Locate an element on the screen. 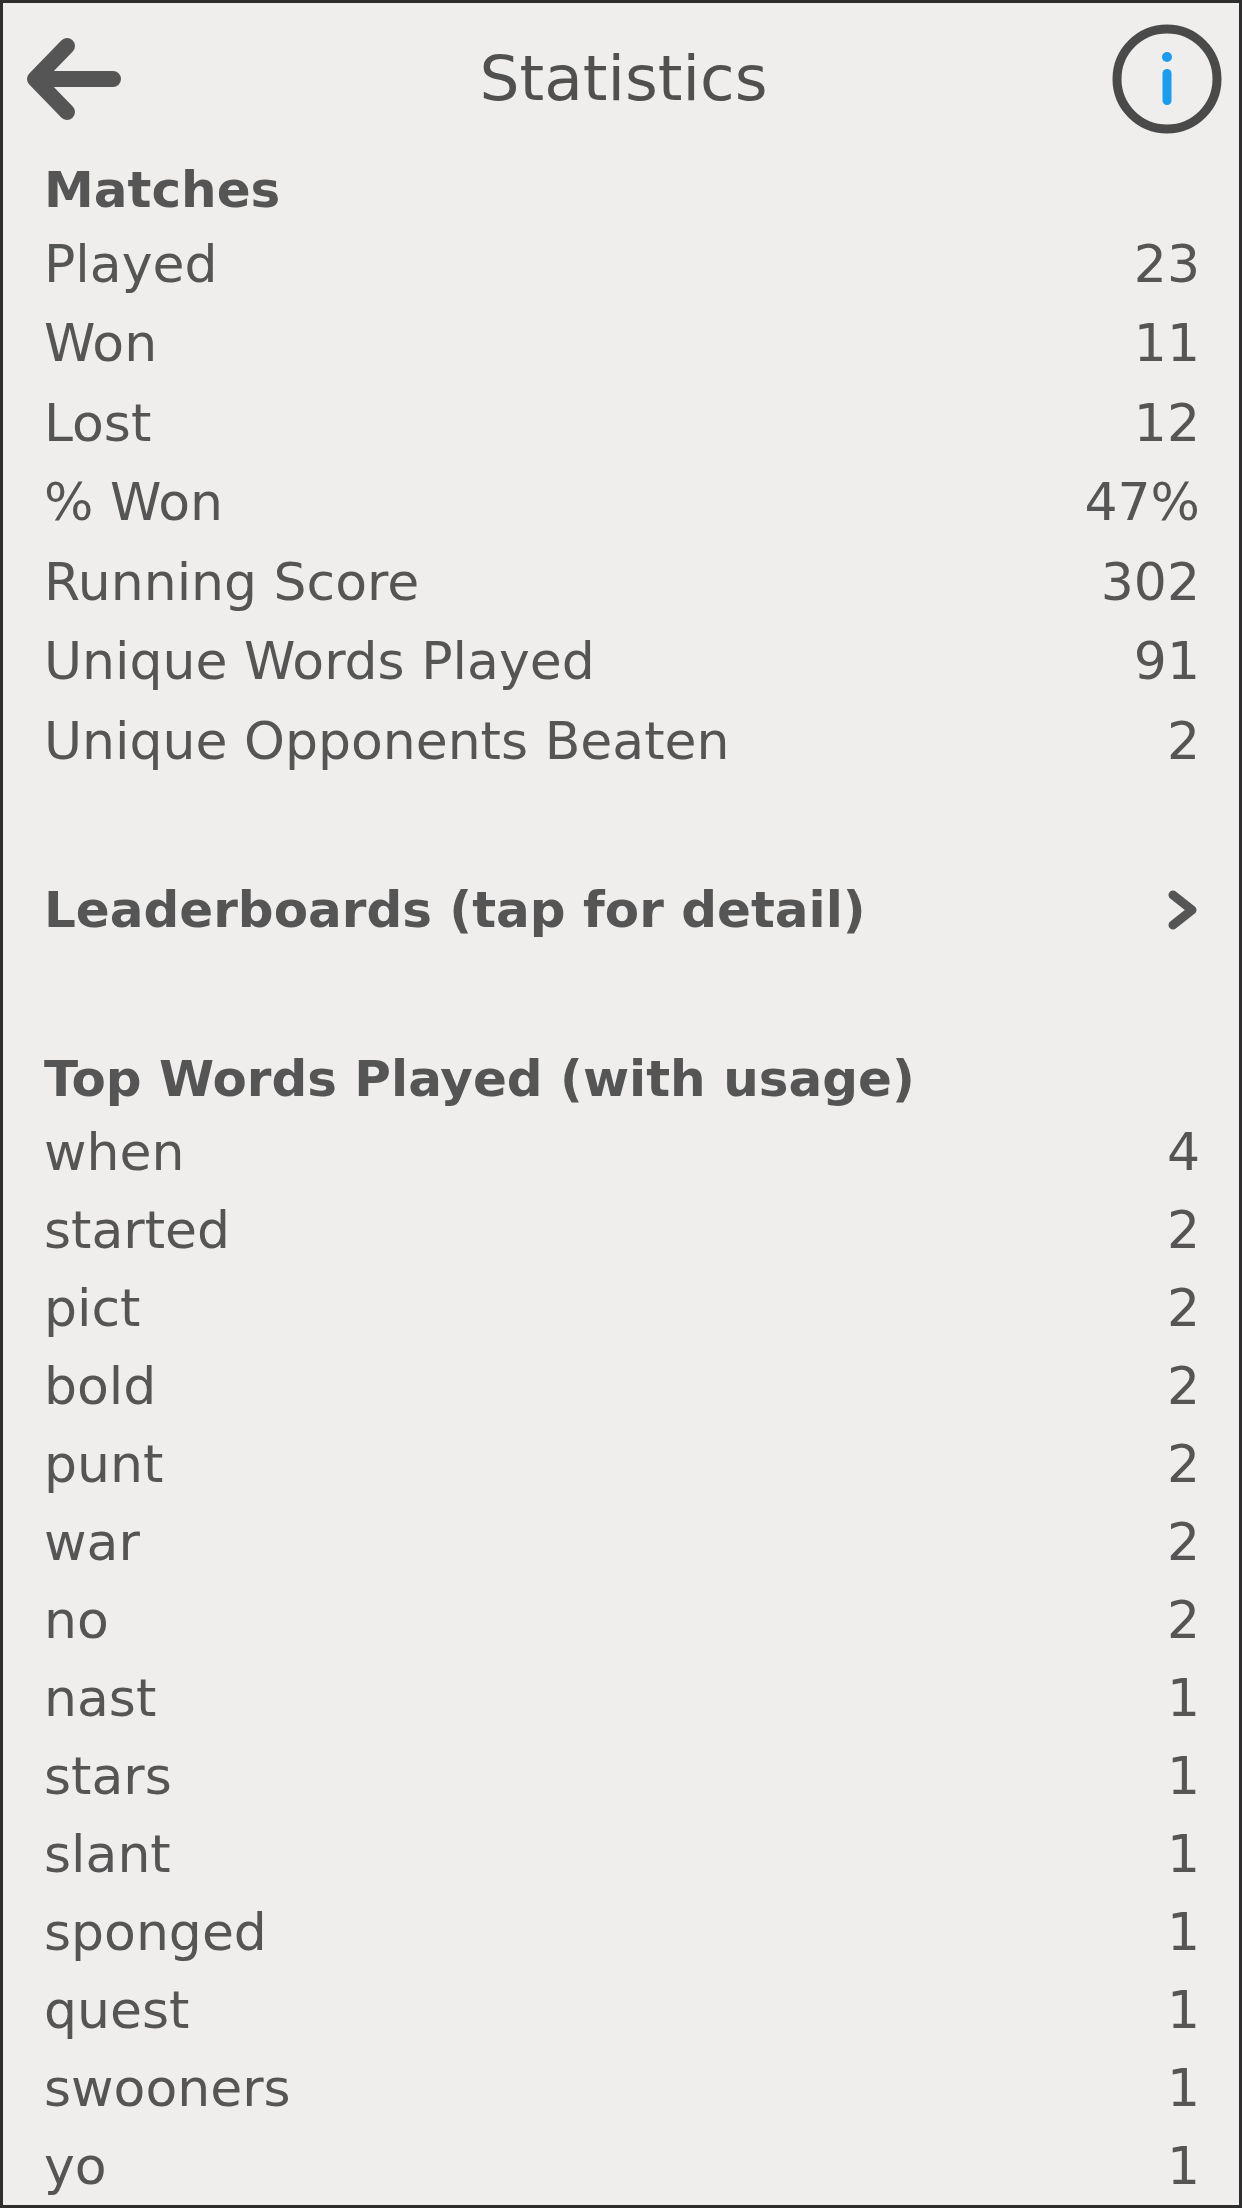 This screenshot has width=1242, height=2208. stat-label: Won is located at coordinates (101, 344).